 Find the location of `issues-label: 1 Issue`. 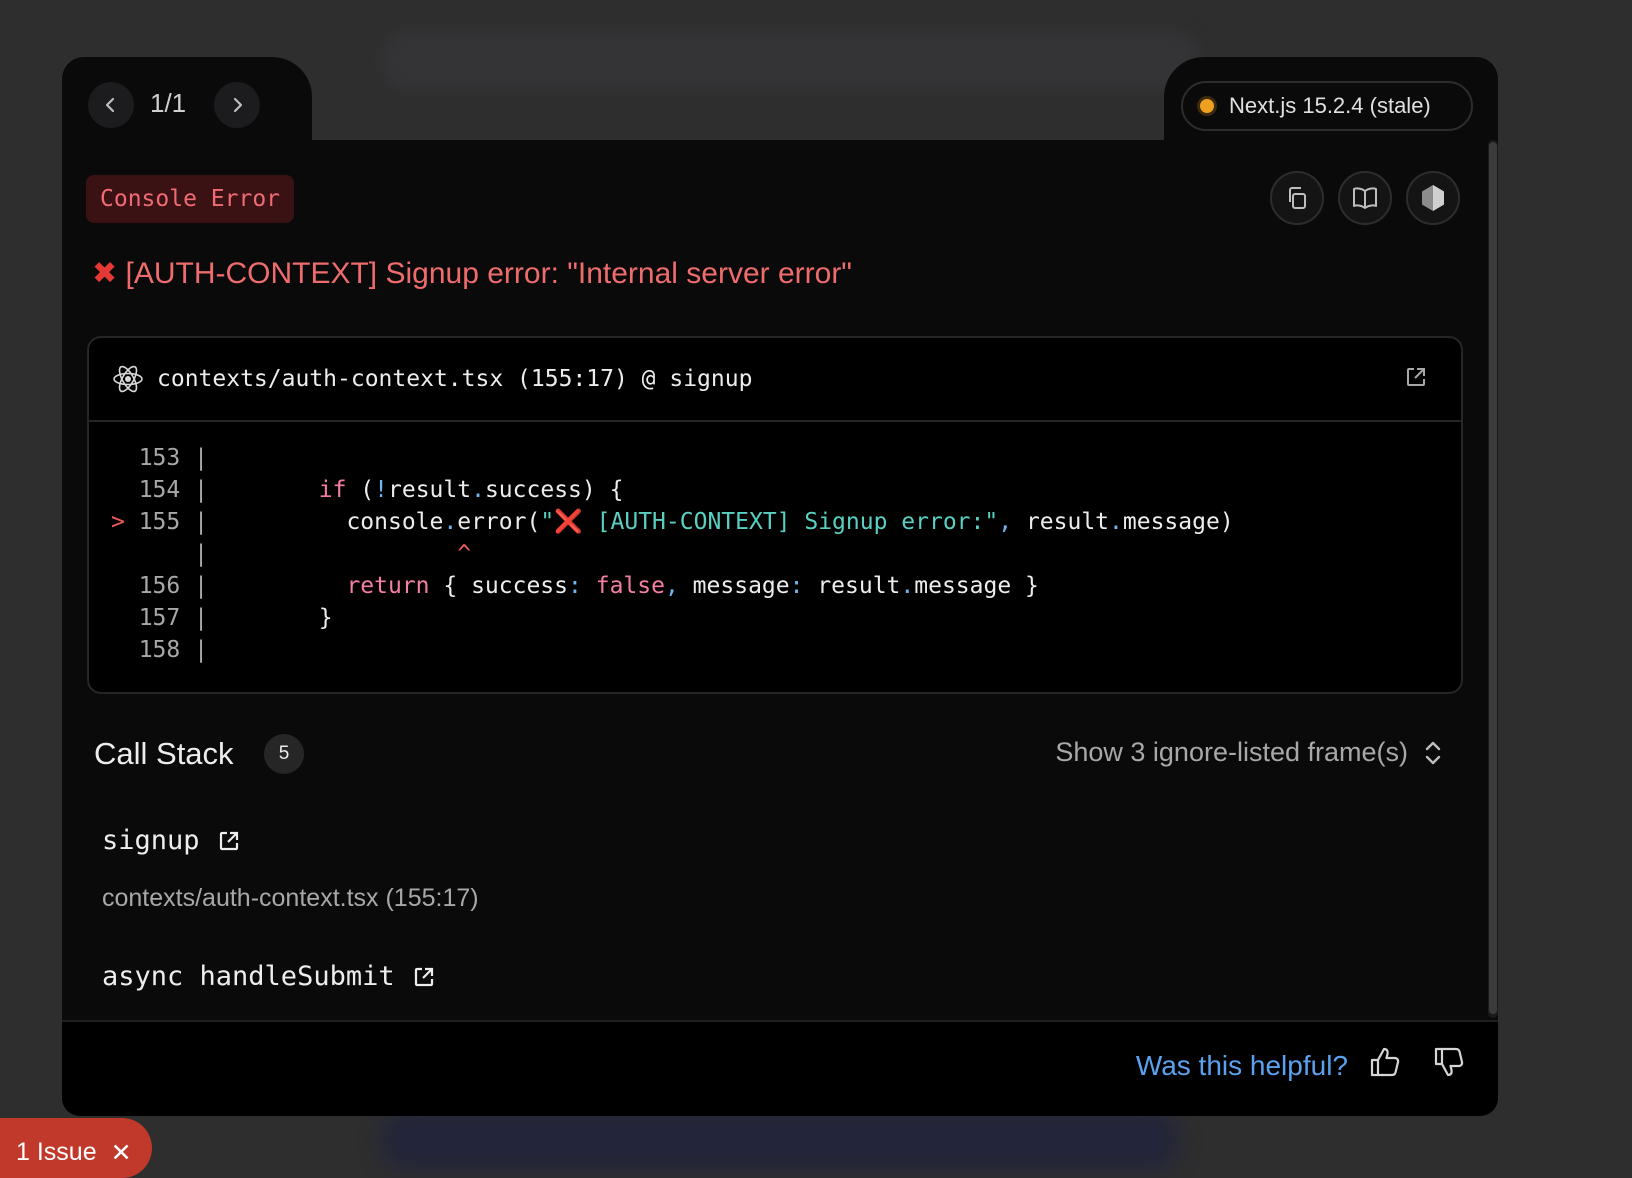

issues-label: 1 Issue is located at coordinates (56, 1152).